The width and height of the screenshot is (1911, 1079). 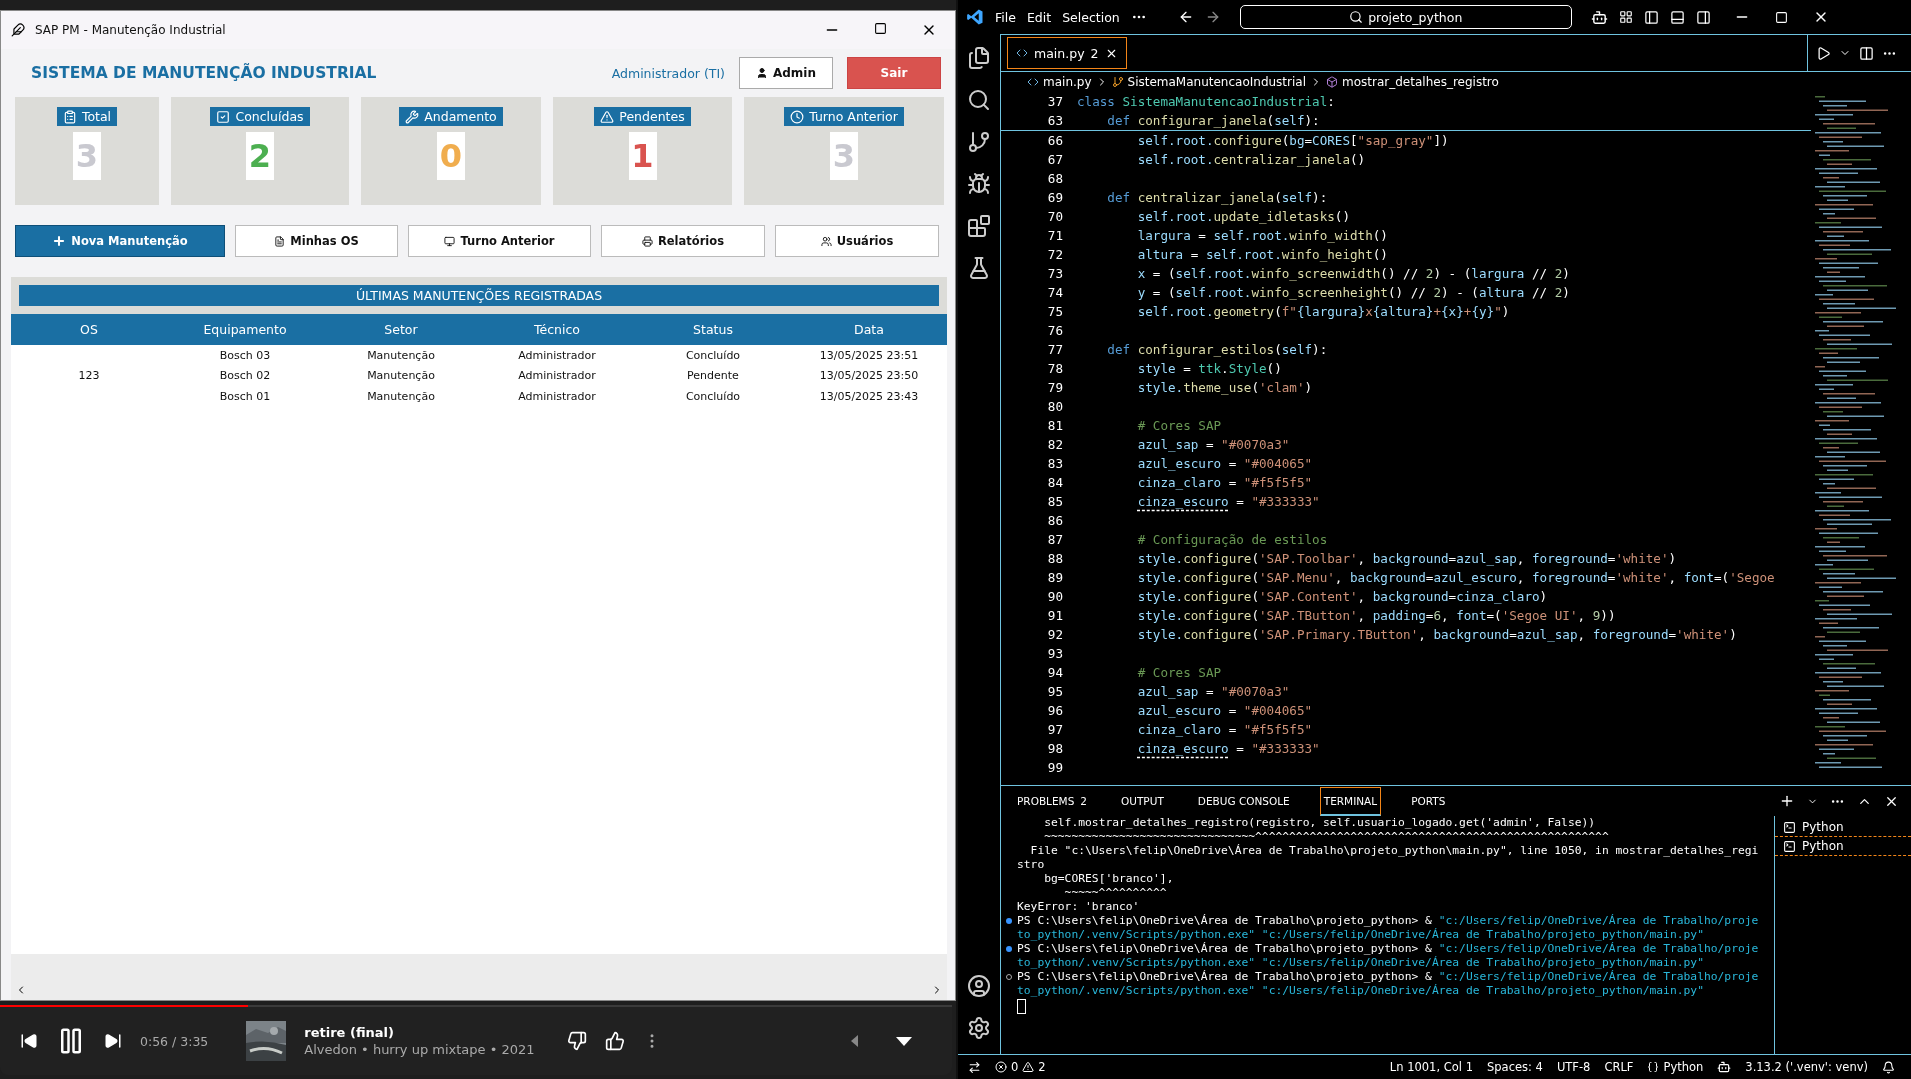 I want to click on line-number: 66, so click(x=1055, y=140).